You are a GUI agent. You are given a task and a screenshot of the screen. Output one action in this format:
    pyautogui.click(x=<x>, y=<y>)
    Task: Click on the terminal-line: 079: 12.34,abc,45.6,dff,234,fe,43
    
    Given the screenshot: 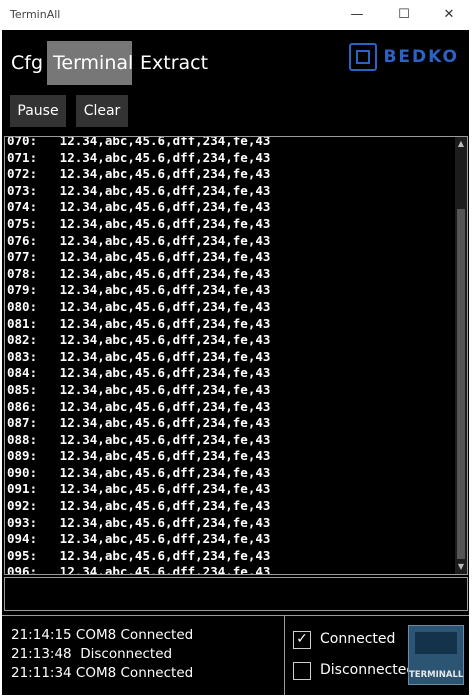 What is the action you would take?
    pyautogui.click(x=139, y=290)
    